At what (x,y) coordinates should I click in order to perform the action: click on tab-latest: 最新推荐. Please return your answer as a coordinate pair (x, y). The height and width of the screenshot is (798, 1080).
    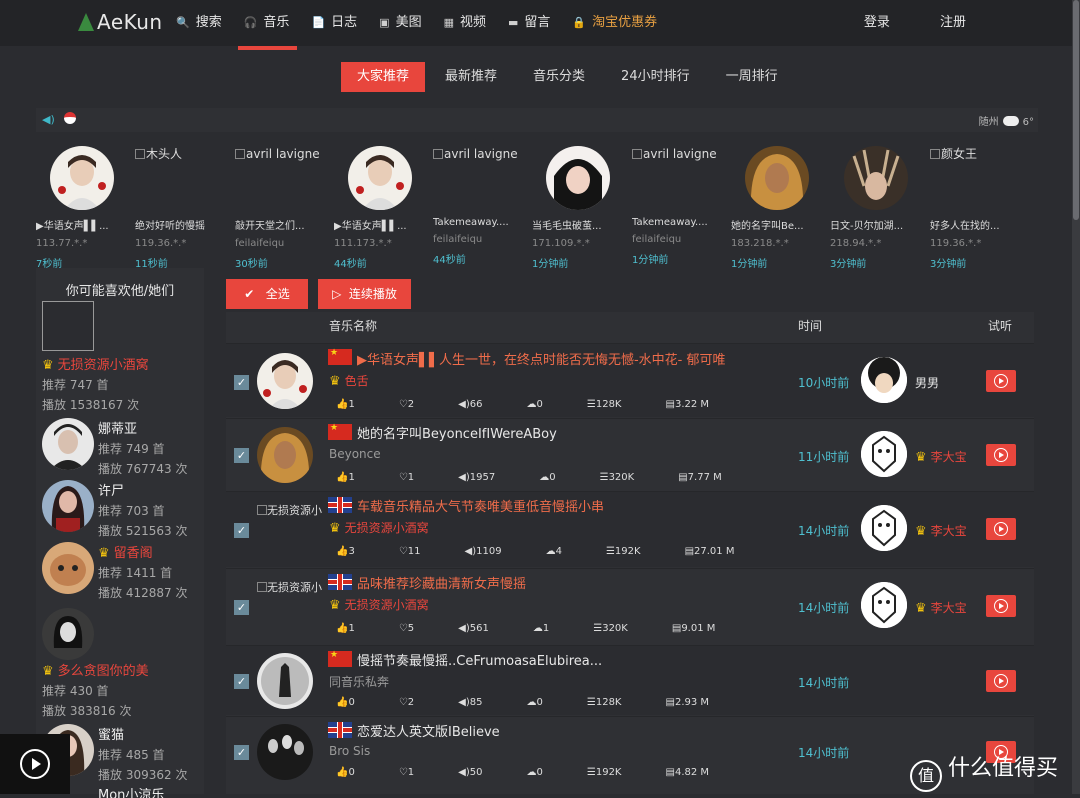
    Looking at the image, I should click on (471, 77).